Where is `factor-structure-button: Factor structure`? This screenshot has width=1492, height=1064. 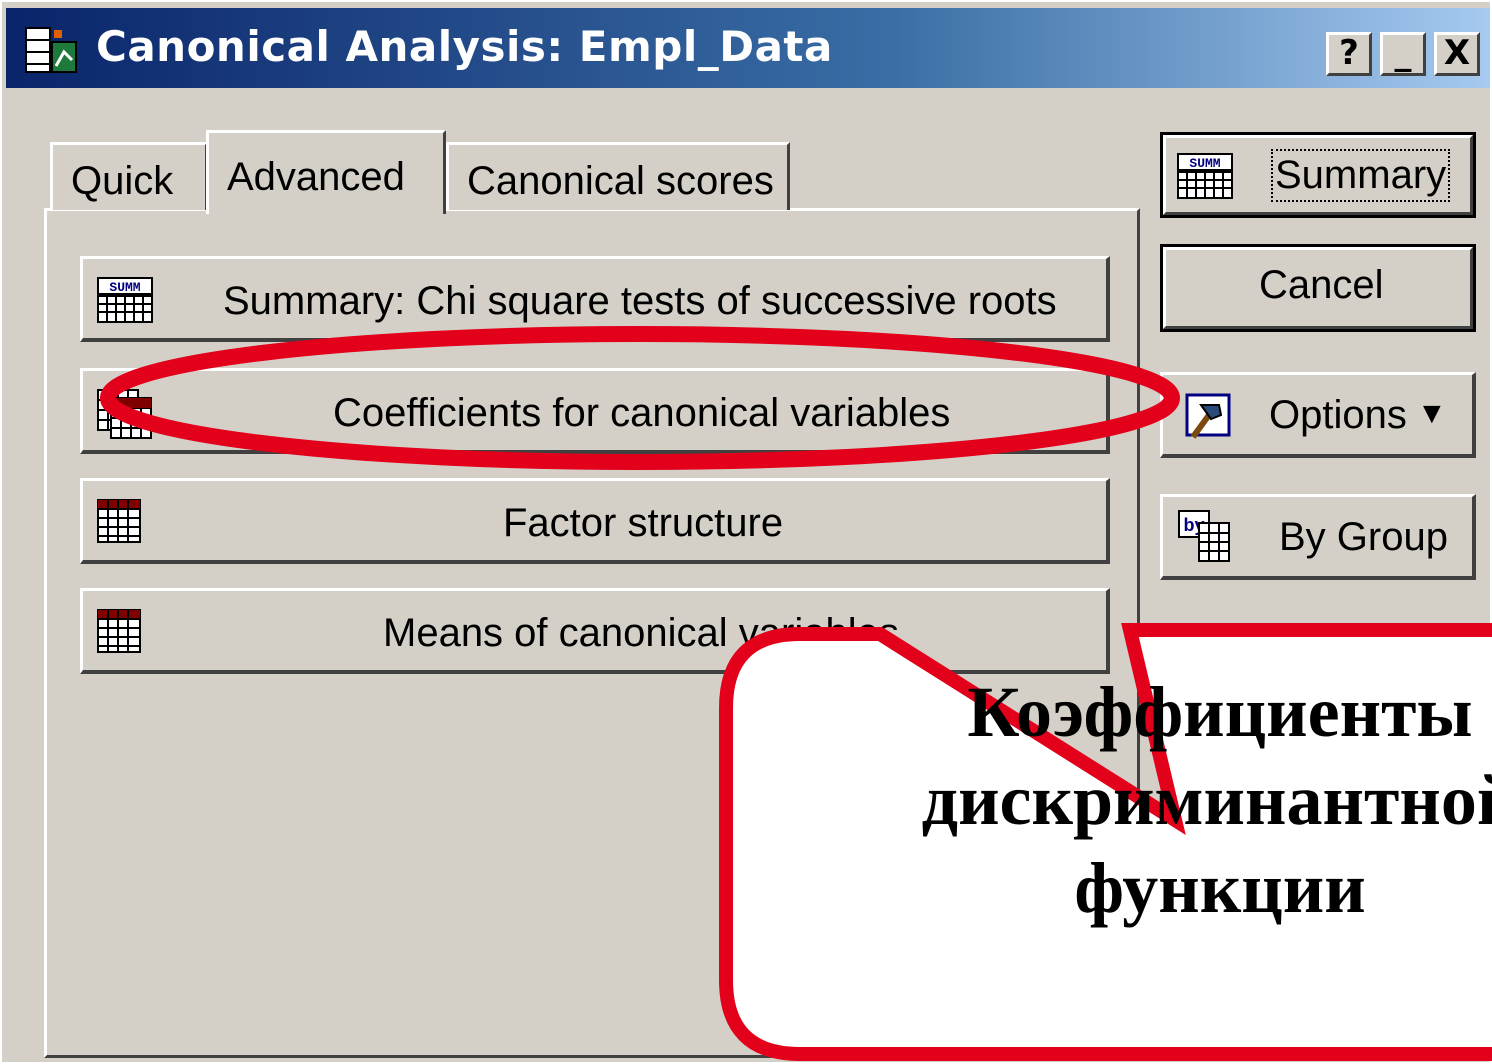
factor-structure-button: Factor structure is located at coordinates (595, 521).